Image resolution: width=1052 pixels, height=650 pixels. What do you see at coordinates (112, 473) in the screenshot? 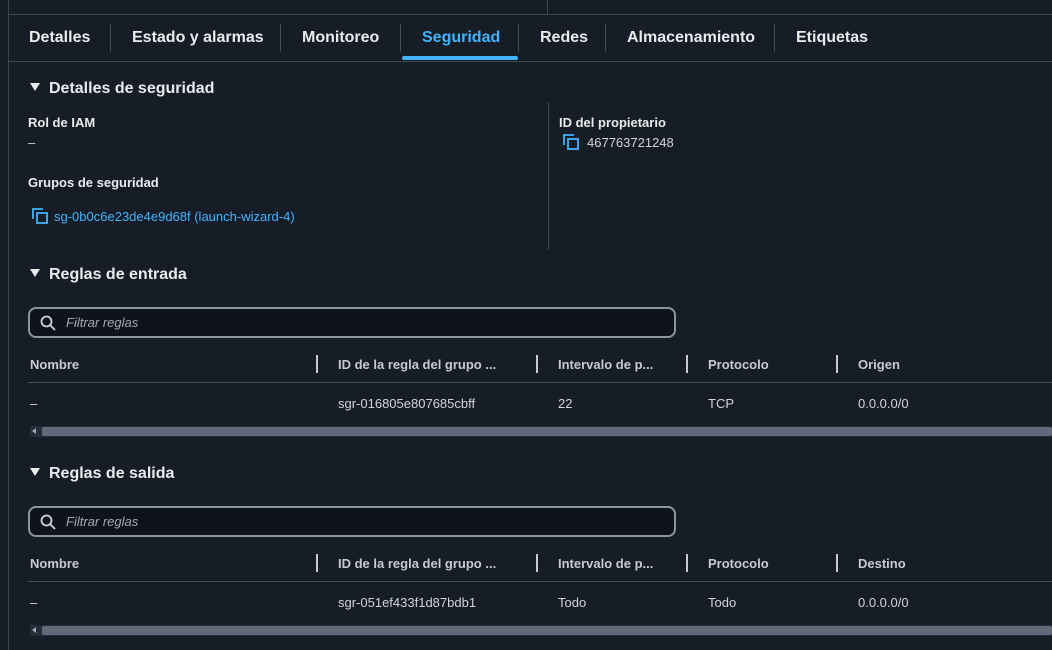
I see `outbound-rules-title: Reglas de salida` at bounding box center [112, 473].